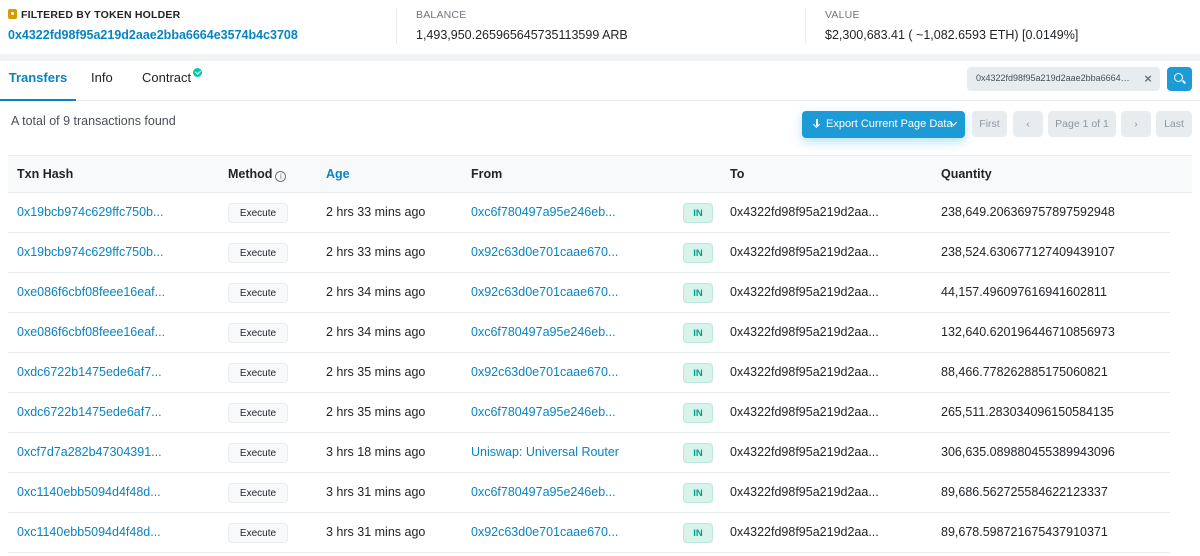 Image resolution: width=1200 pixels, height=556 pixels. What do you see at coordinates (551, 452) in the screenshot?
I see `from-address-link: Uniswap: Universal Router` at bounding box center [551, 452].